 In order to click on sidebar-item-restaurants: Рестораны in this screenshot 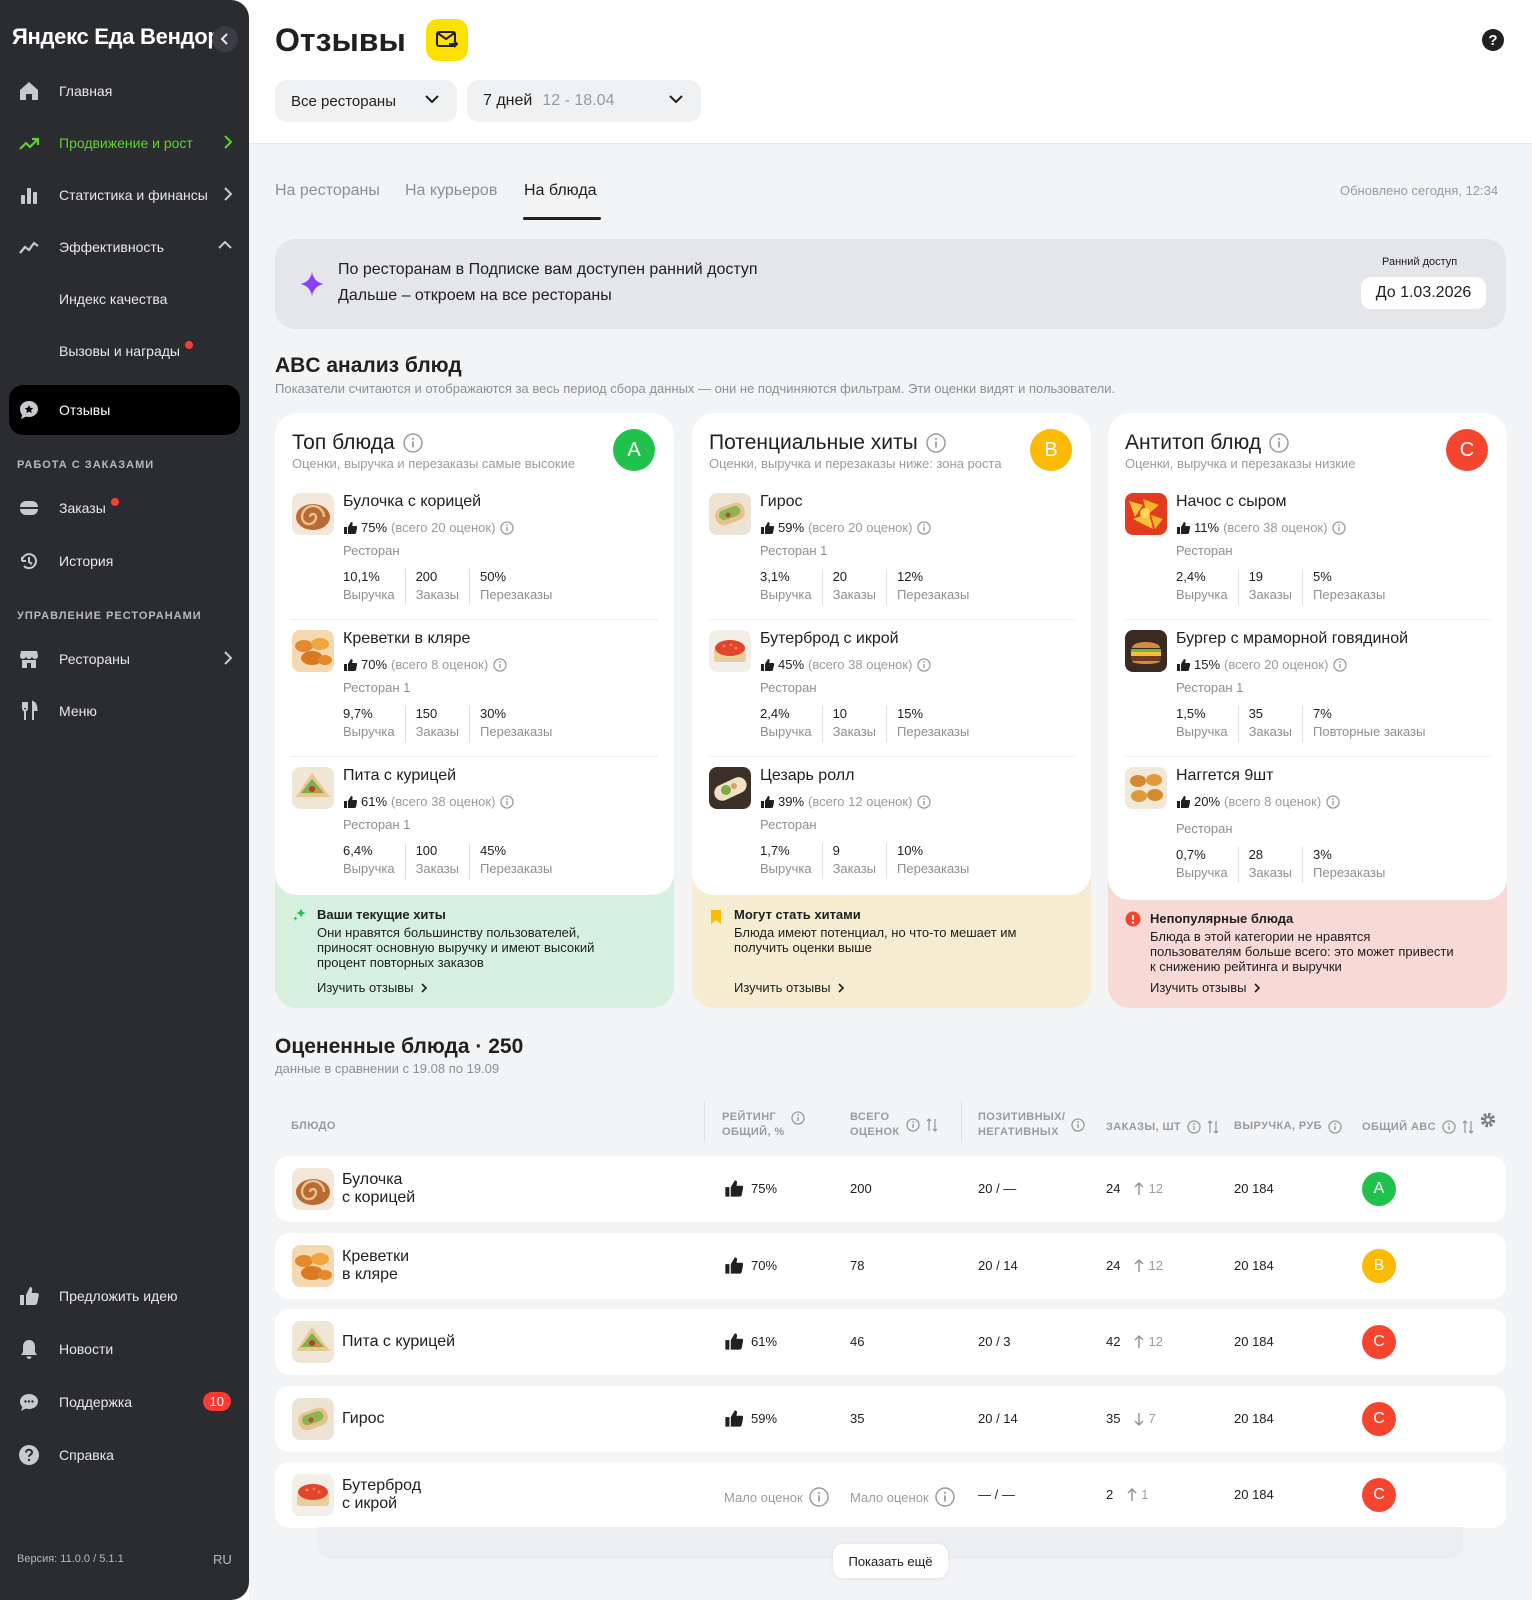, I will do `click(124, 659)`.